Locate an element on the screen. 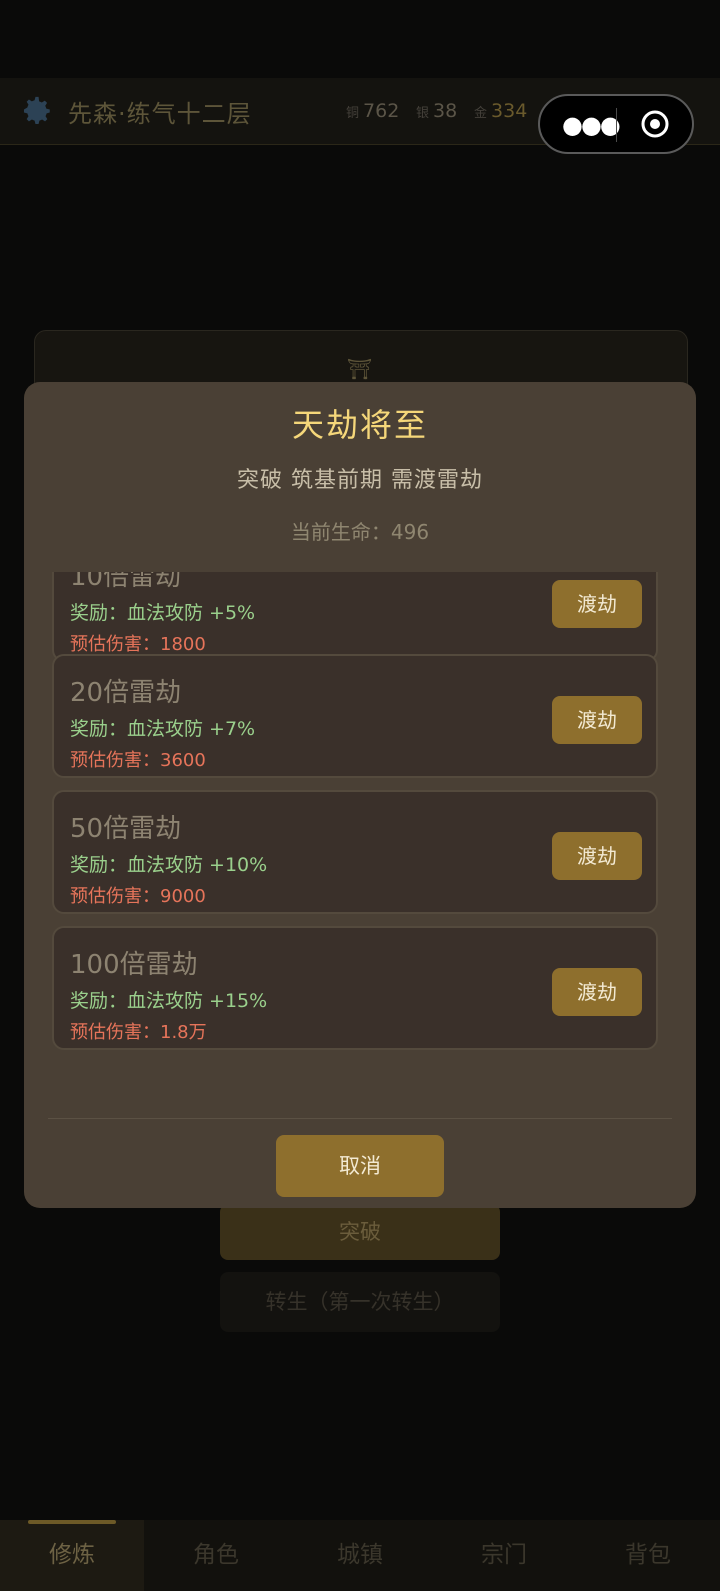 This screenshot has height=1591, width=720. current-life-label: 当前生命： is located at coordinates (340, 532).